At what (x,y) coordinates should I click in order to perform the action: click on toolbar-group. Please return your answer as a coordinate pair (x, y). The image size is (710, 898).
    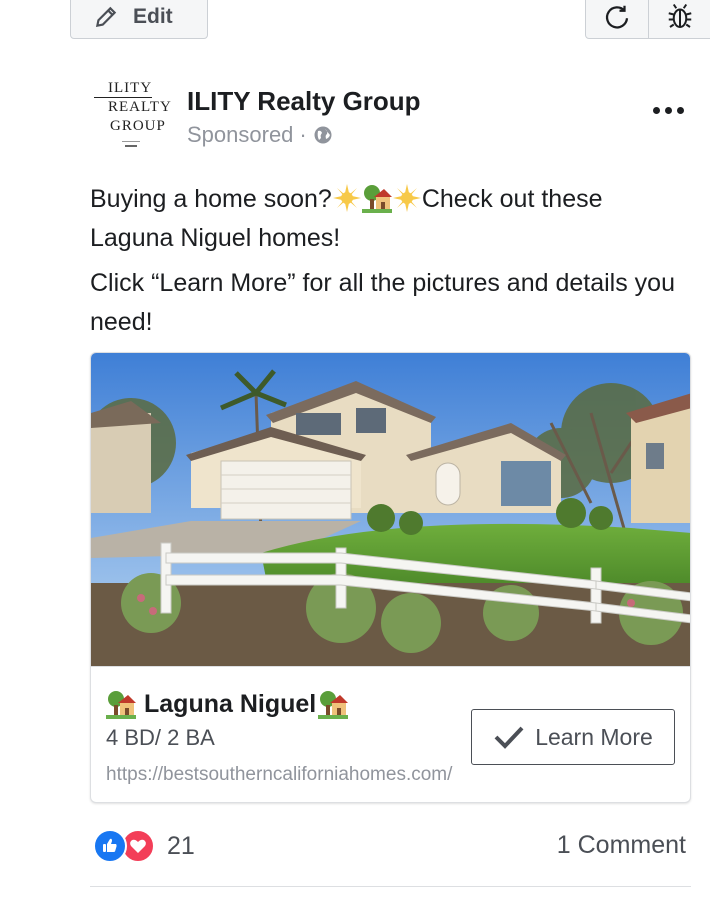
    Looking at the image, I should click on (647, 19).